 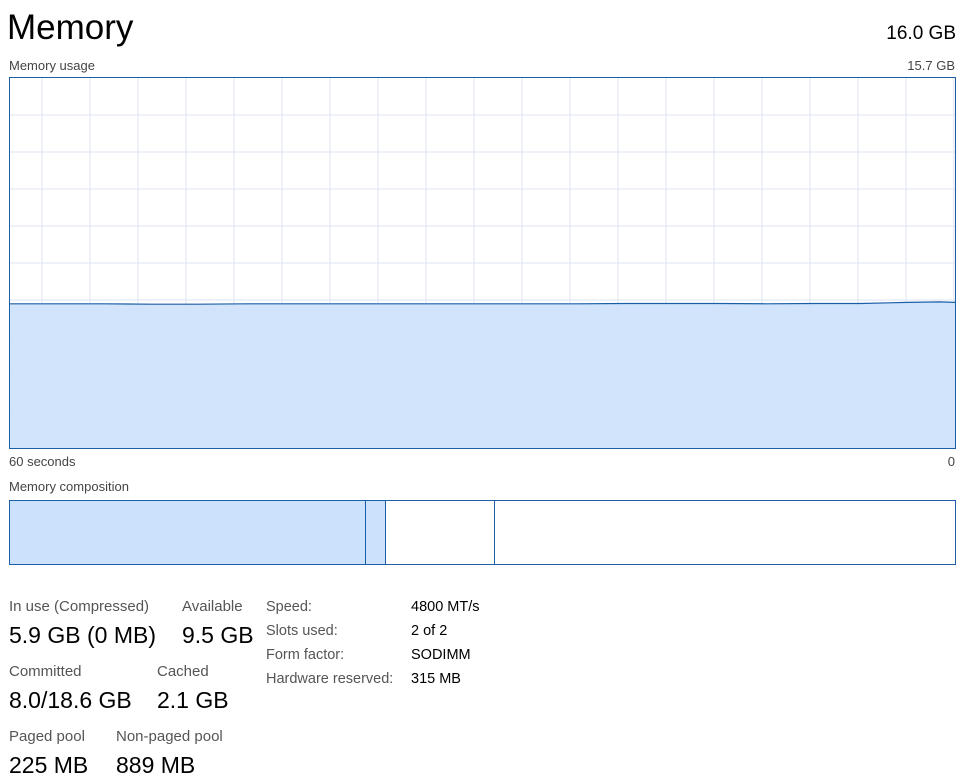 I want to click on graph-time-start: 60 seconds, so click(x=42, y=461).